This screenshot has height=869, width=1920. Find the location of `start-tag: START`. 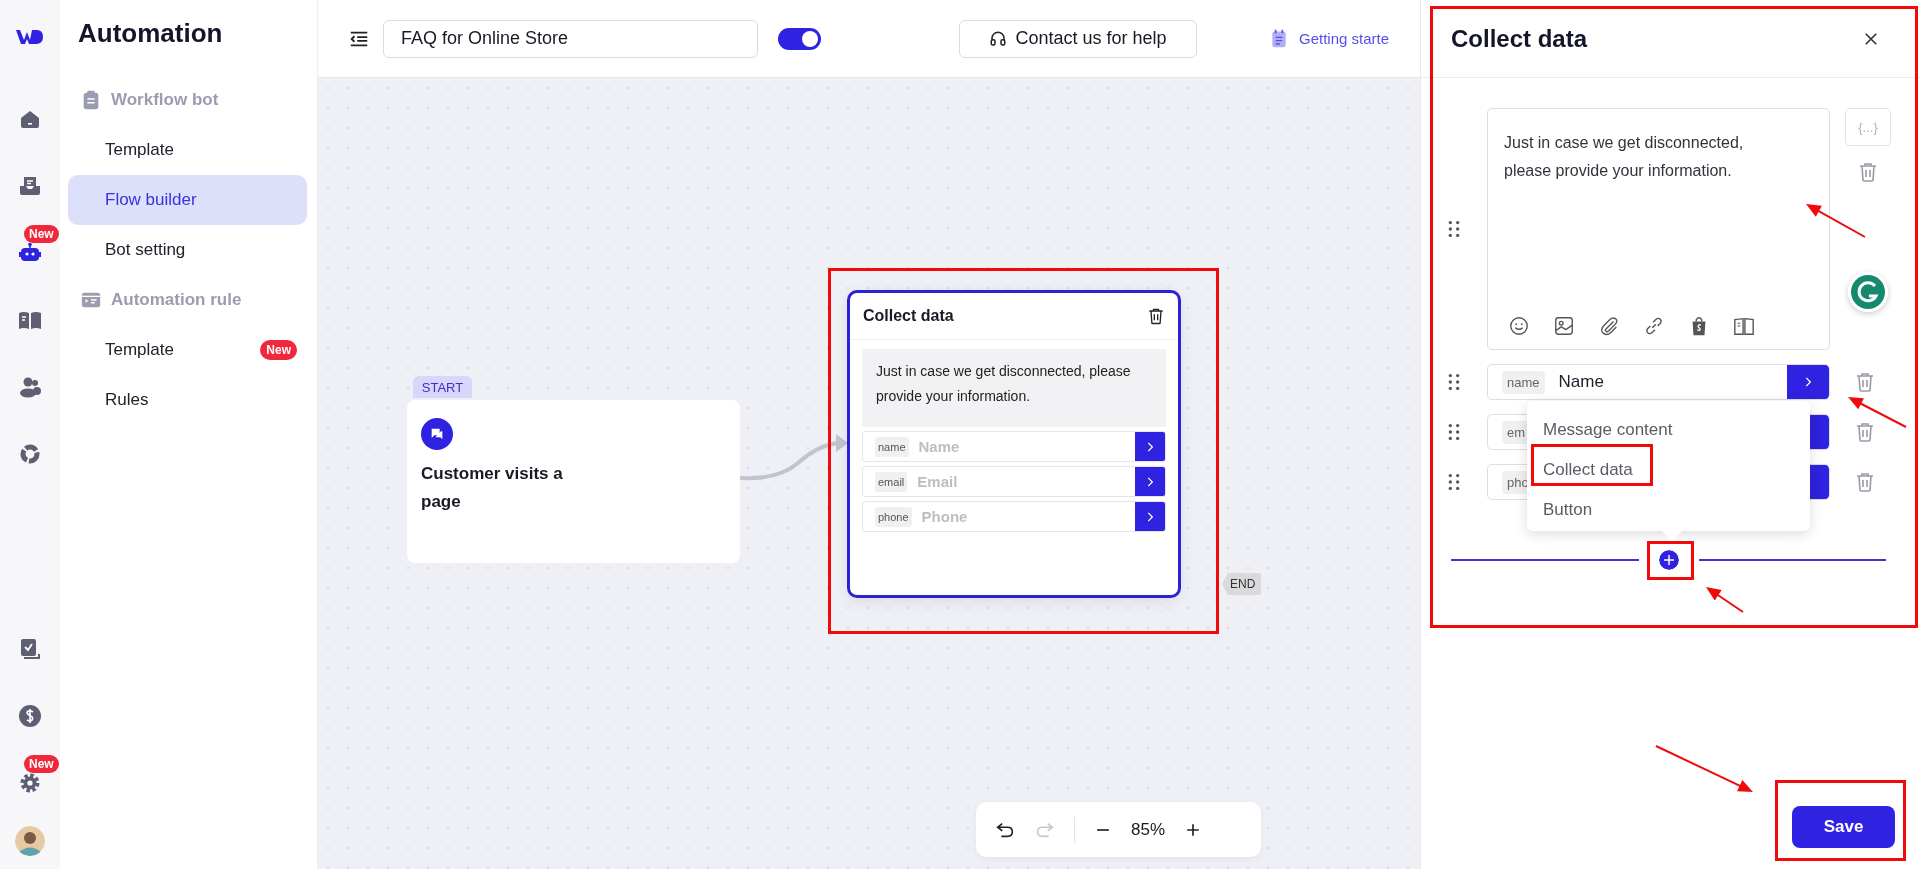

start-tag: START is located at coordinates (442, 387).